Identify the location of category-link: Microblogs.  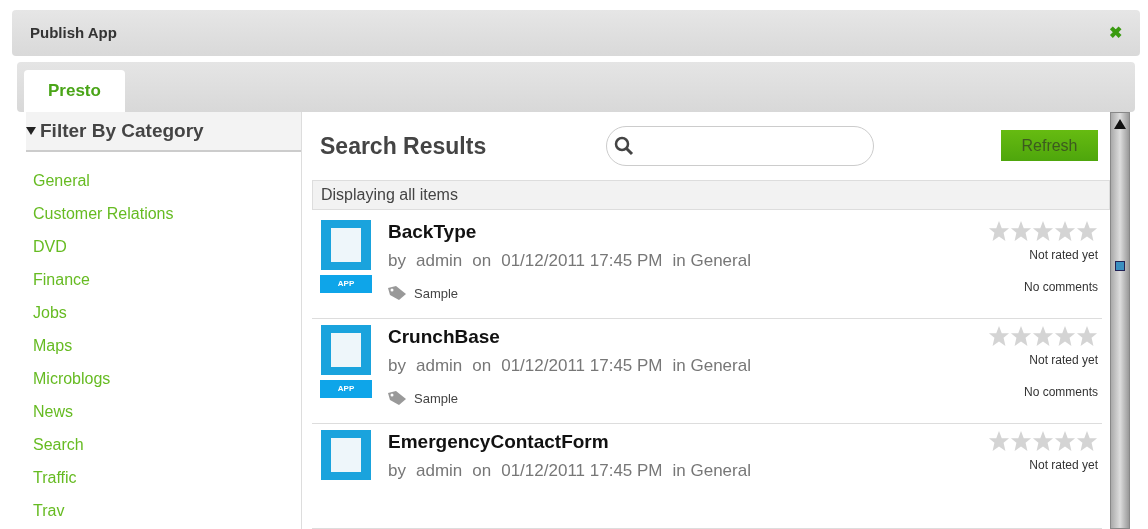
(72, 378).